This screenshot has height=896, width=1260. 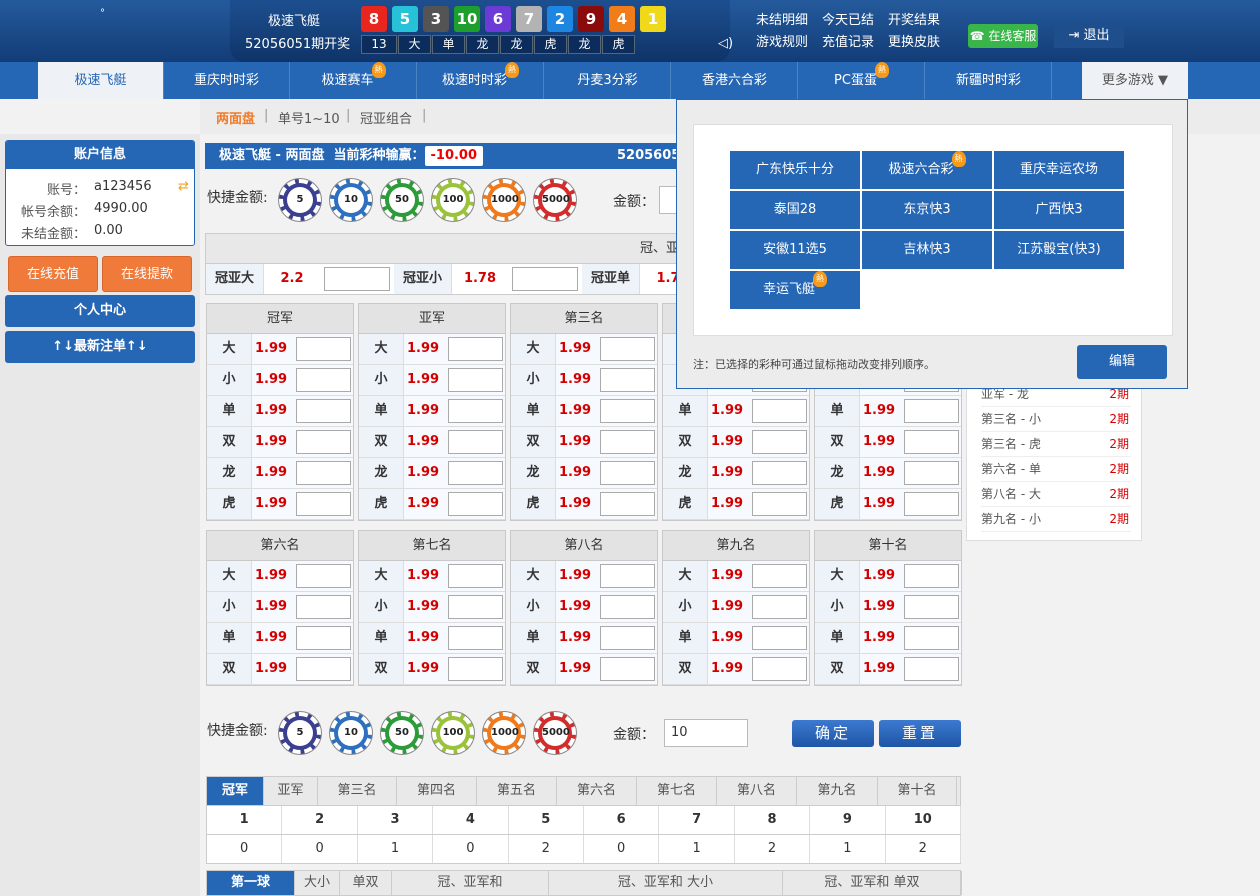 What do you see at coordinates (386, 117) in the screenshot?
I see `subnav-combo: 冠亚组合` at bounding box center [386, 117].